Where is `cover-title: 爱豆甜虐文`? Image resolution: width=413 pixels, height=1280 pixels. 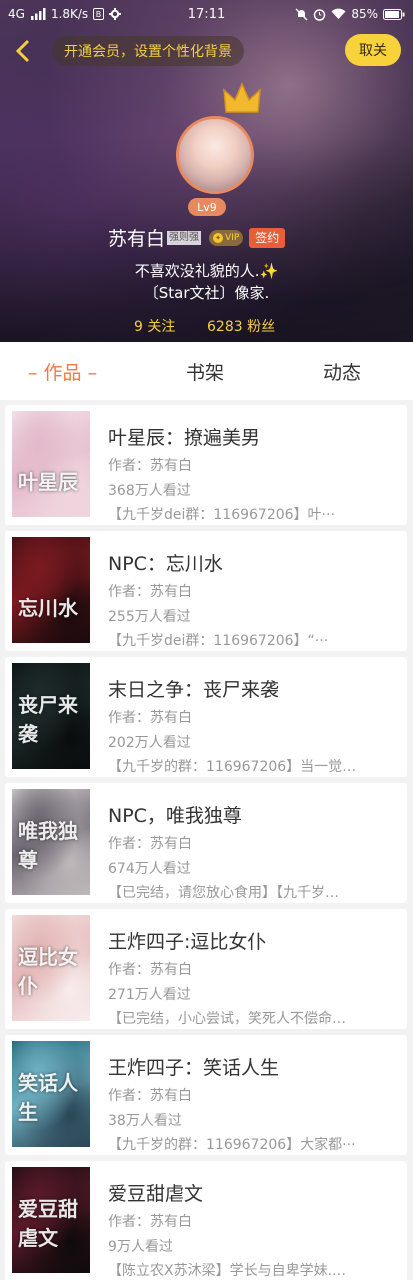 cover-title: 爱豆甜虐文 is located at coordinates (48, 1223).